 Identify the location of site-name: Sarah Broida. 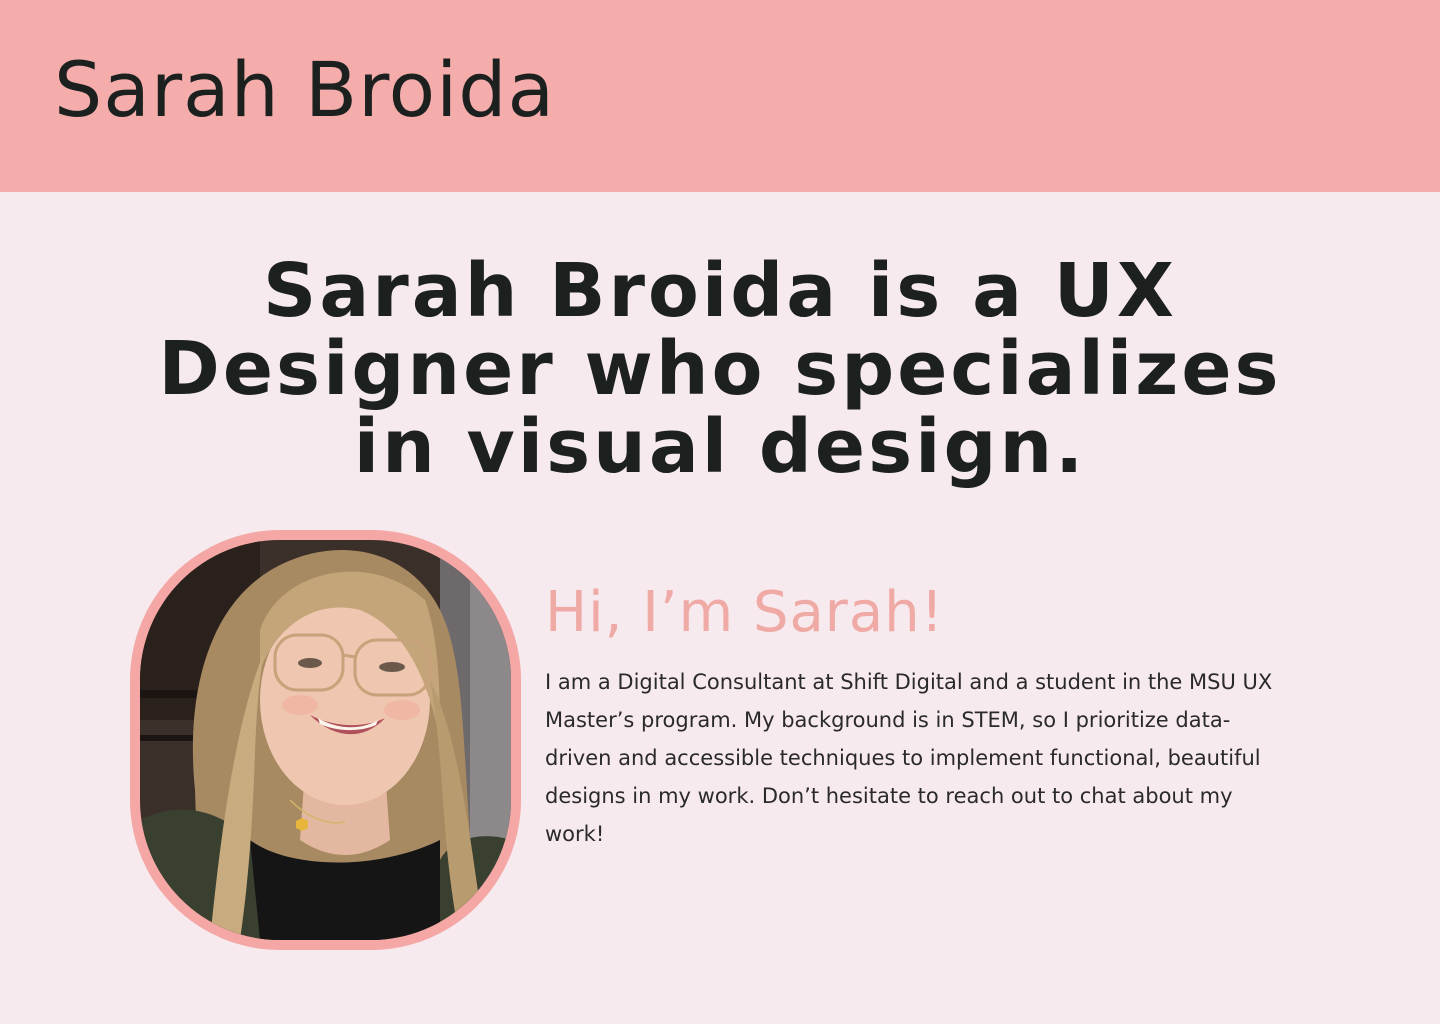
(304, 90).